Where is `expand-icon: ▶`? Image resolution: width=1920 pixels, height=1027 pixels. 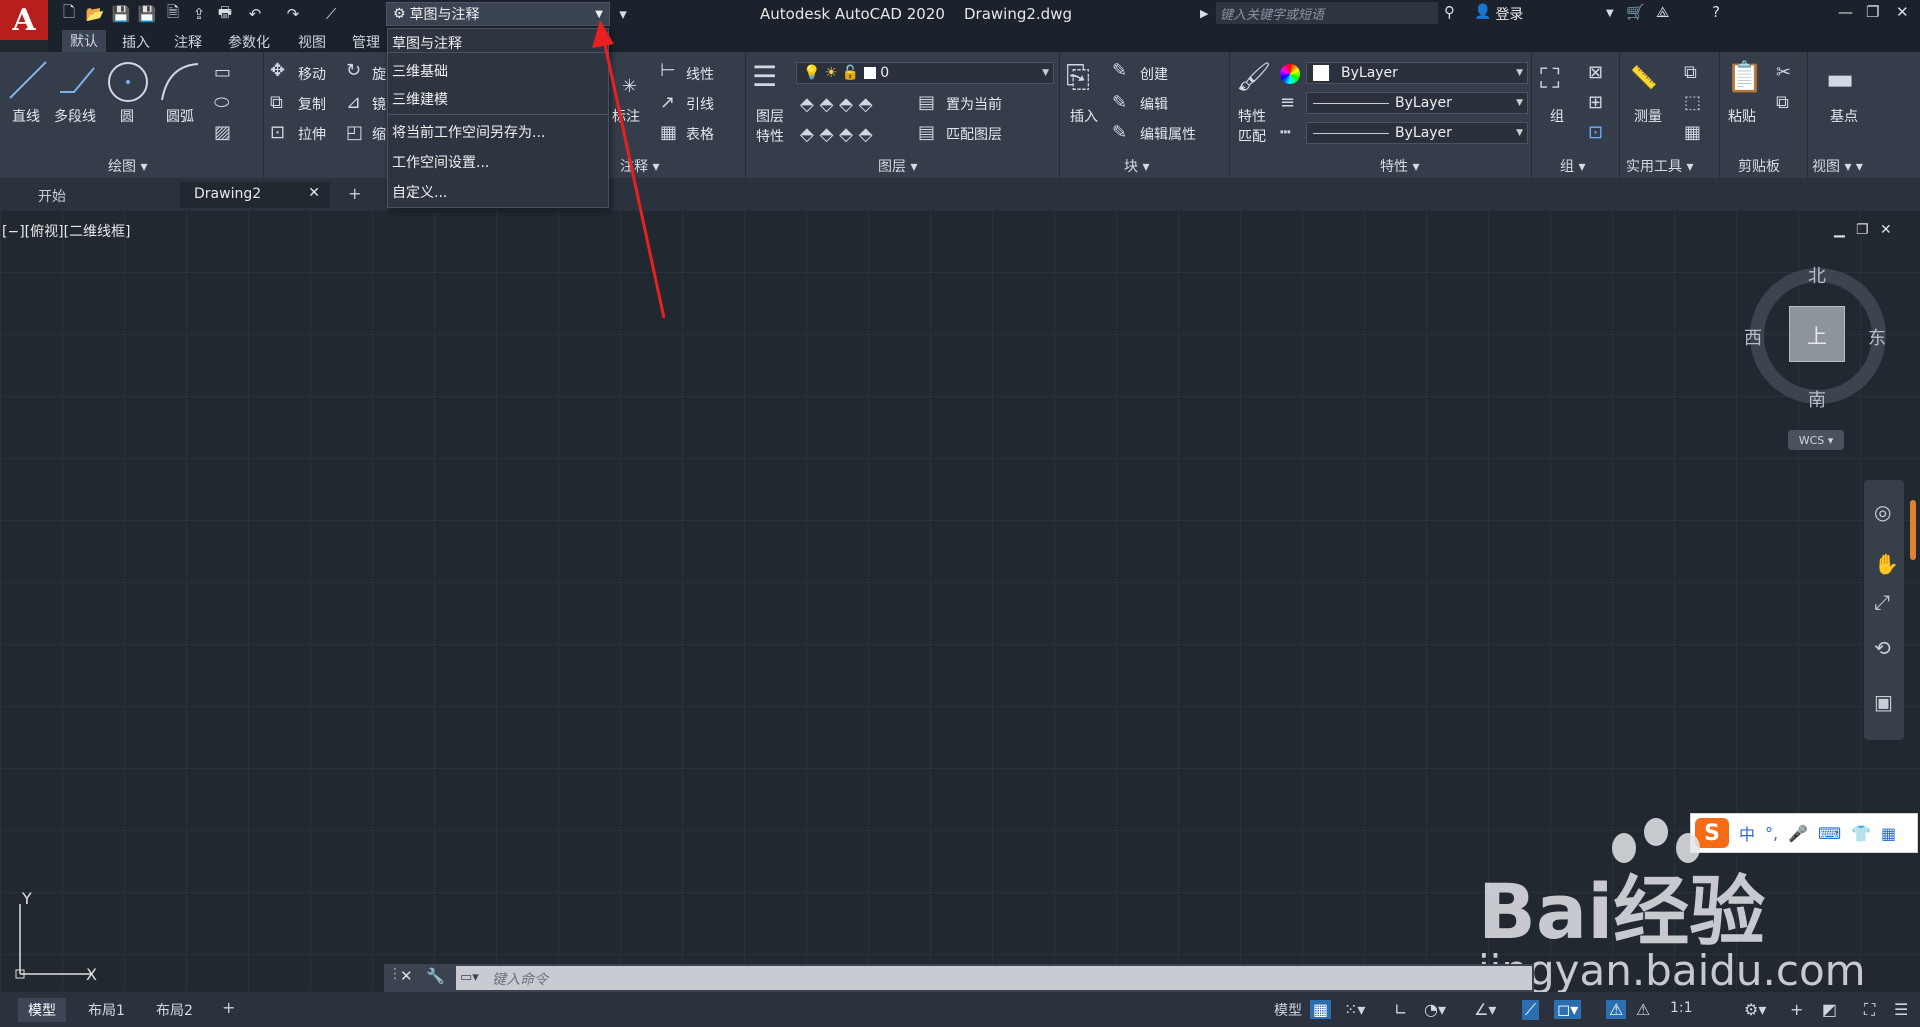 expand-icon: ▶ is located at coordinates (1204, 13).